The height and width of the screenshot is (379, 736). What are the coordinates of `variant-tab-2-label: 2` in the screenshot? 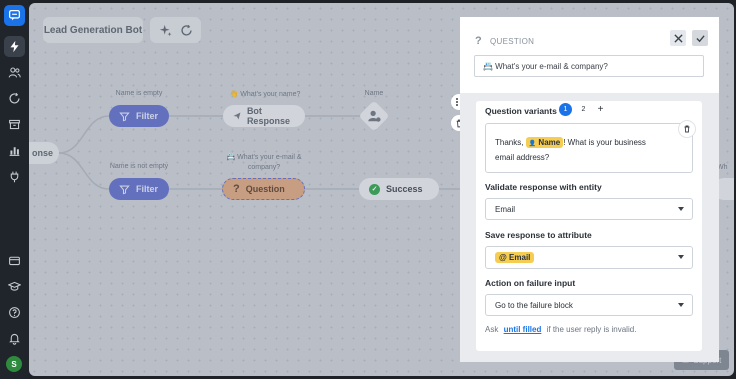 It's located at (583, 109).